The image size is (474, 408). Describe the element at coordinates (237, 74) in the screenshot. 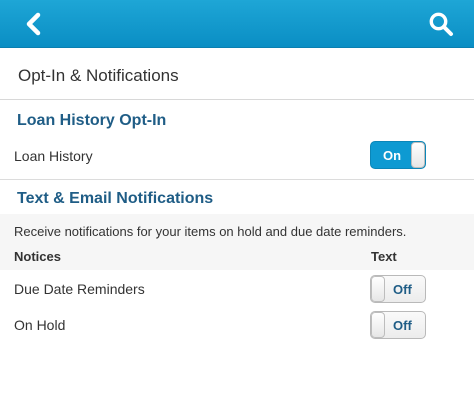

I see `page-title-bar: Opt-In & Notifications` at that location.